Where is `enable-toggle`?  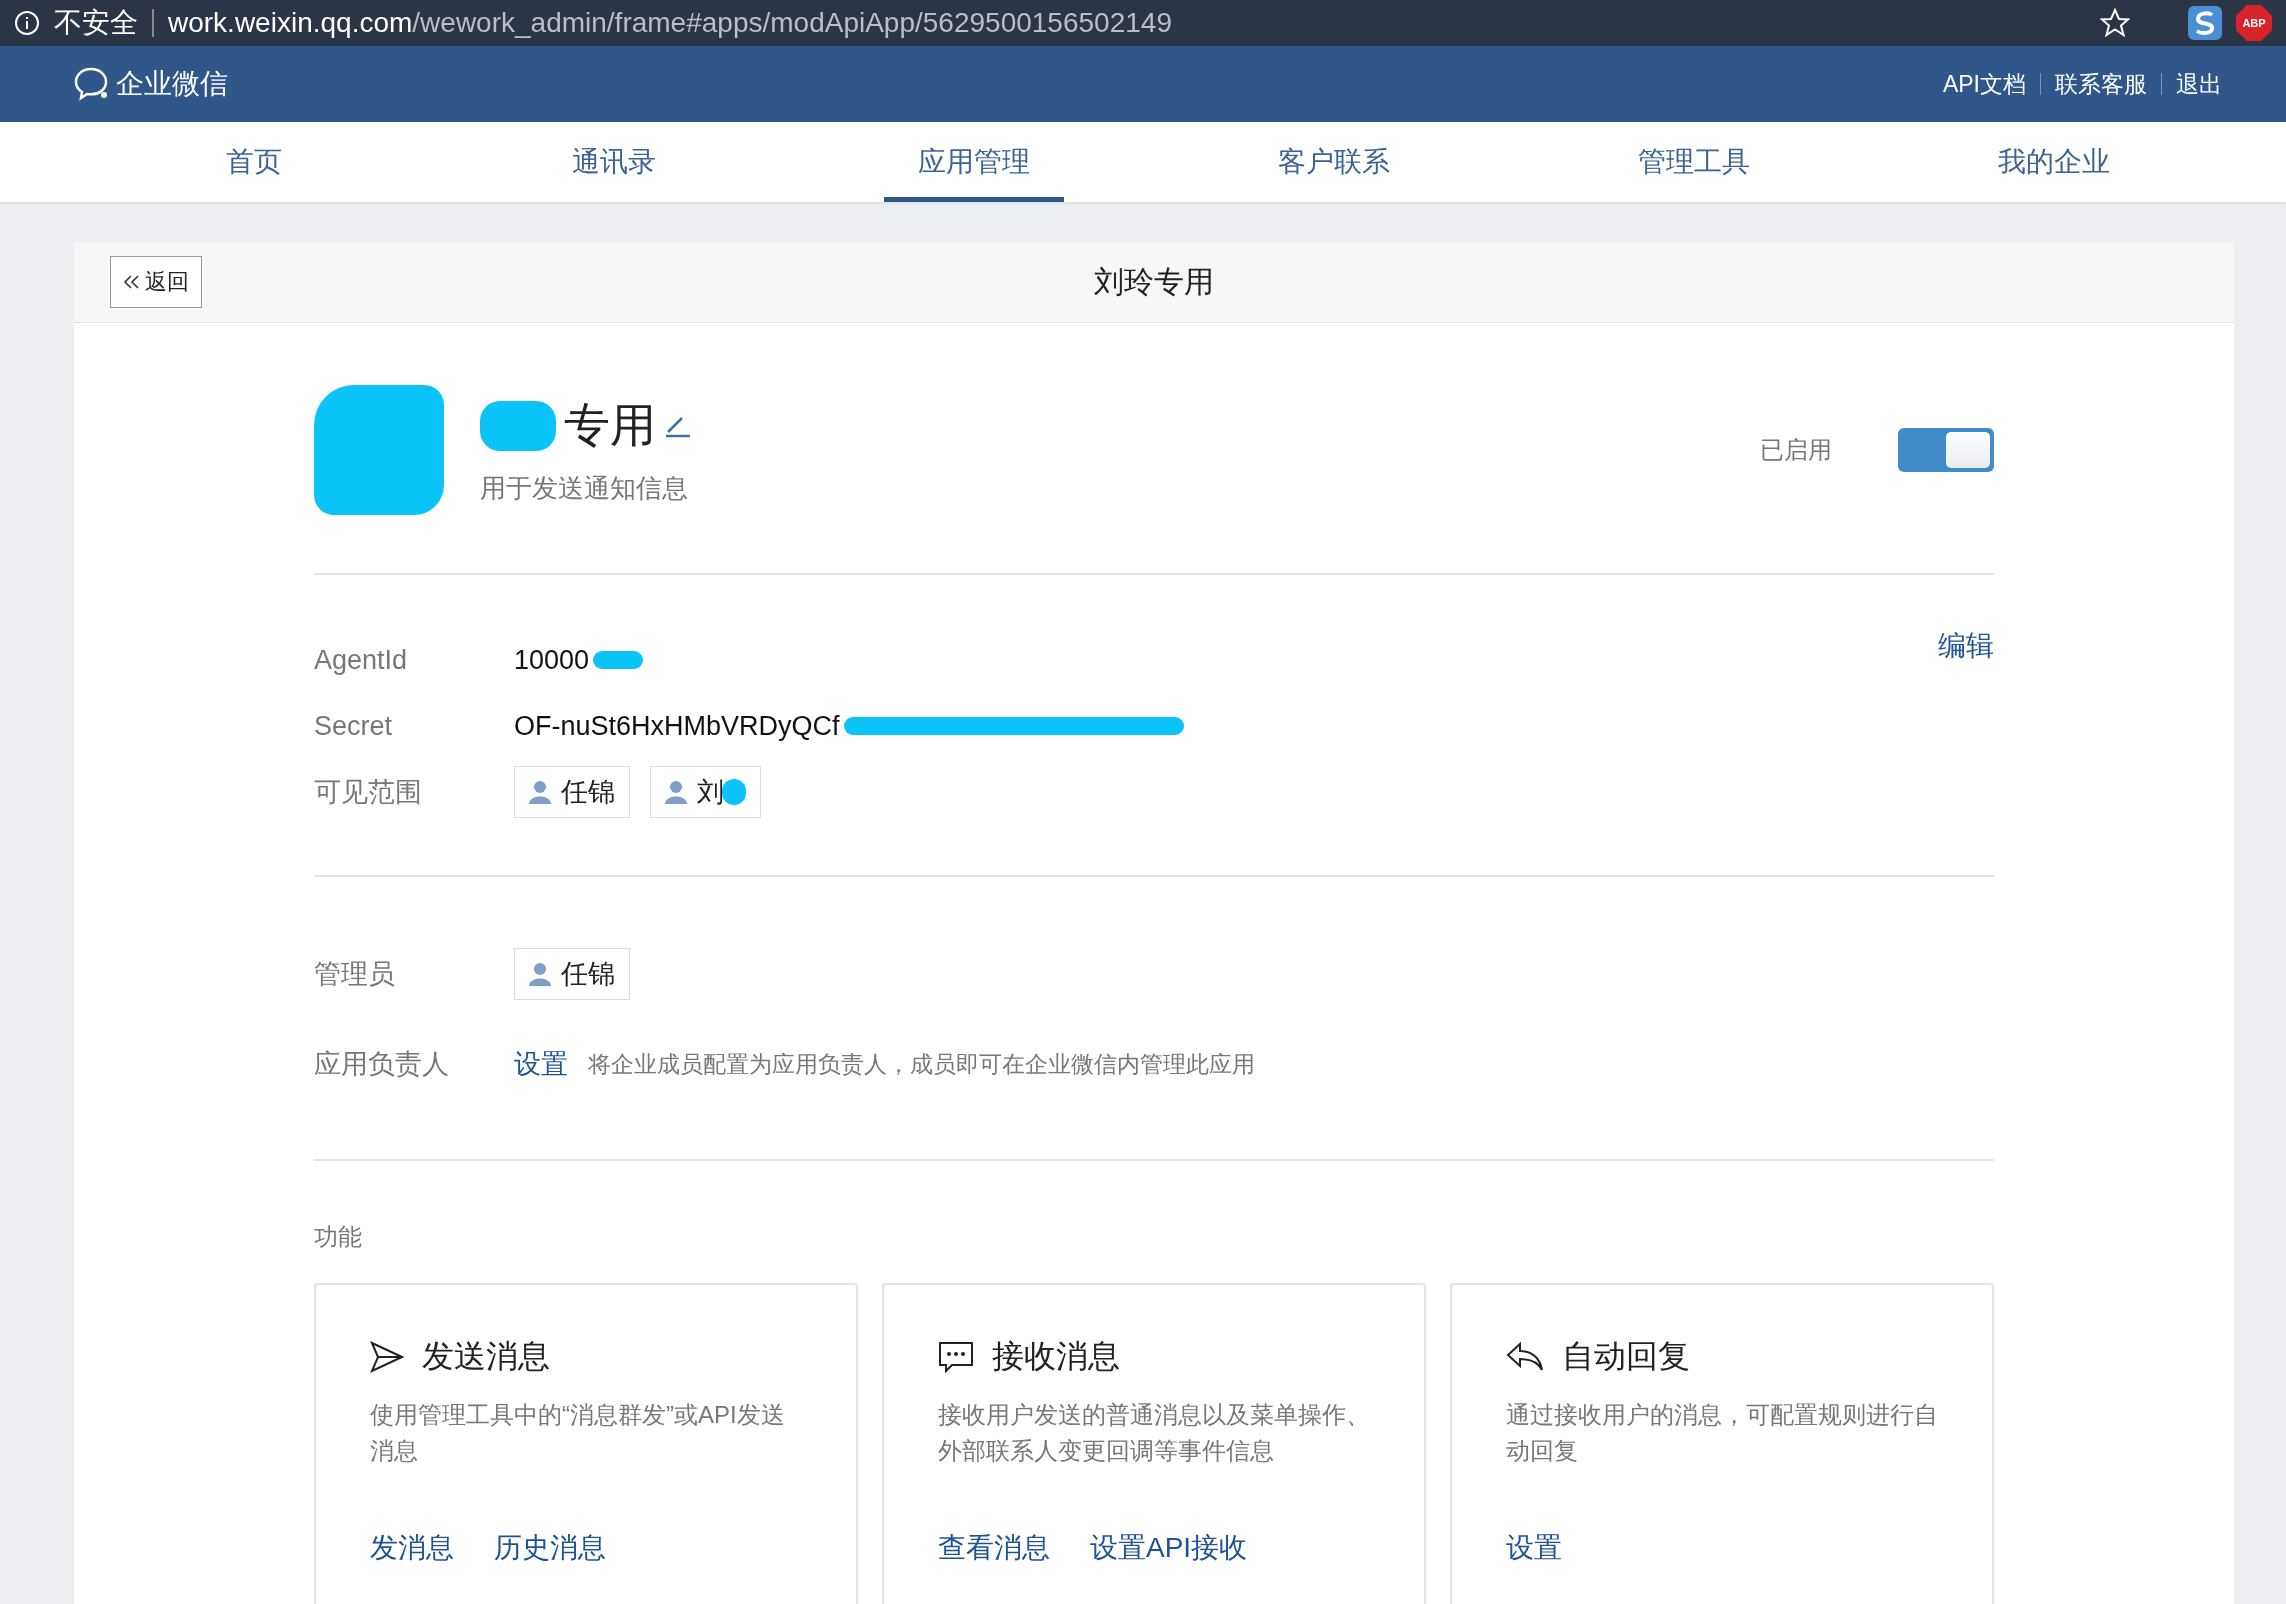 enable-toggle is located at coordinates (1946, 450).